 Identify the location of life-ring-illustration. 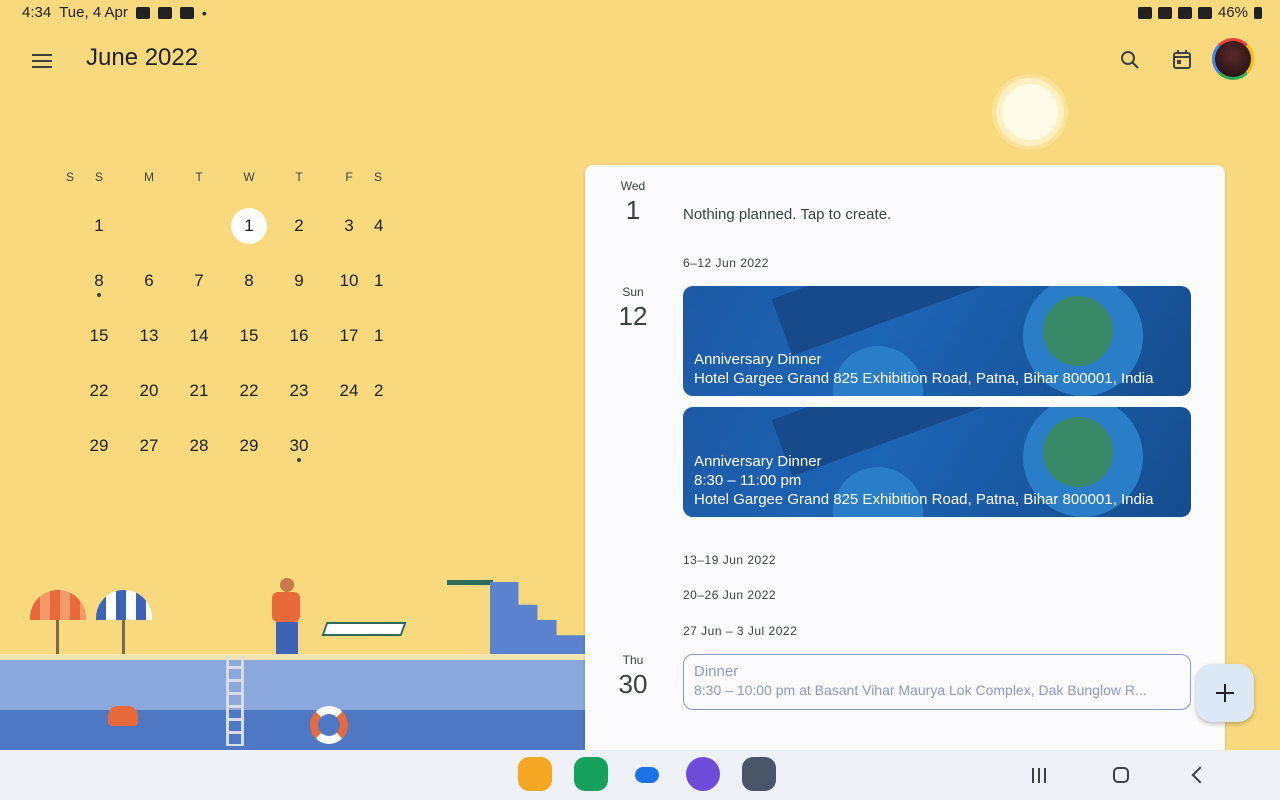
(329, 725).